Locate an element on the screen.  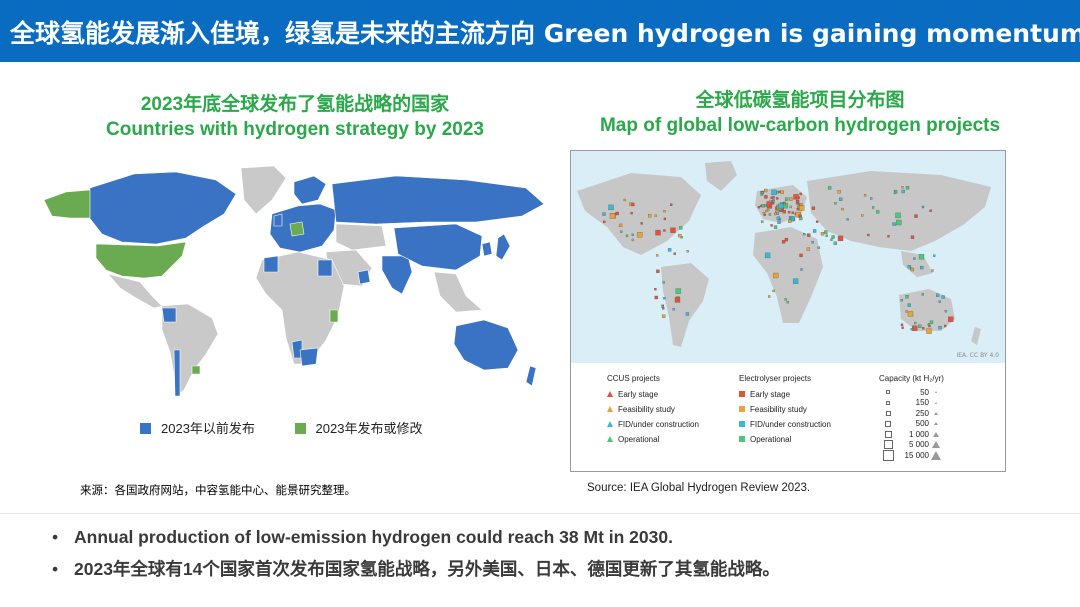
colombia-landmass is located at coordinates (169, 315).